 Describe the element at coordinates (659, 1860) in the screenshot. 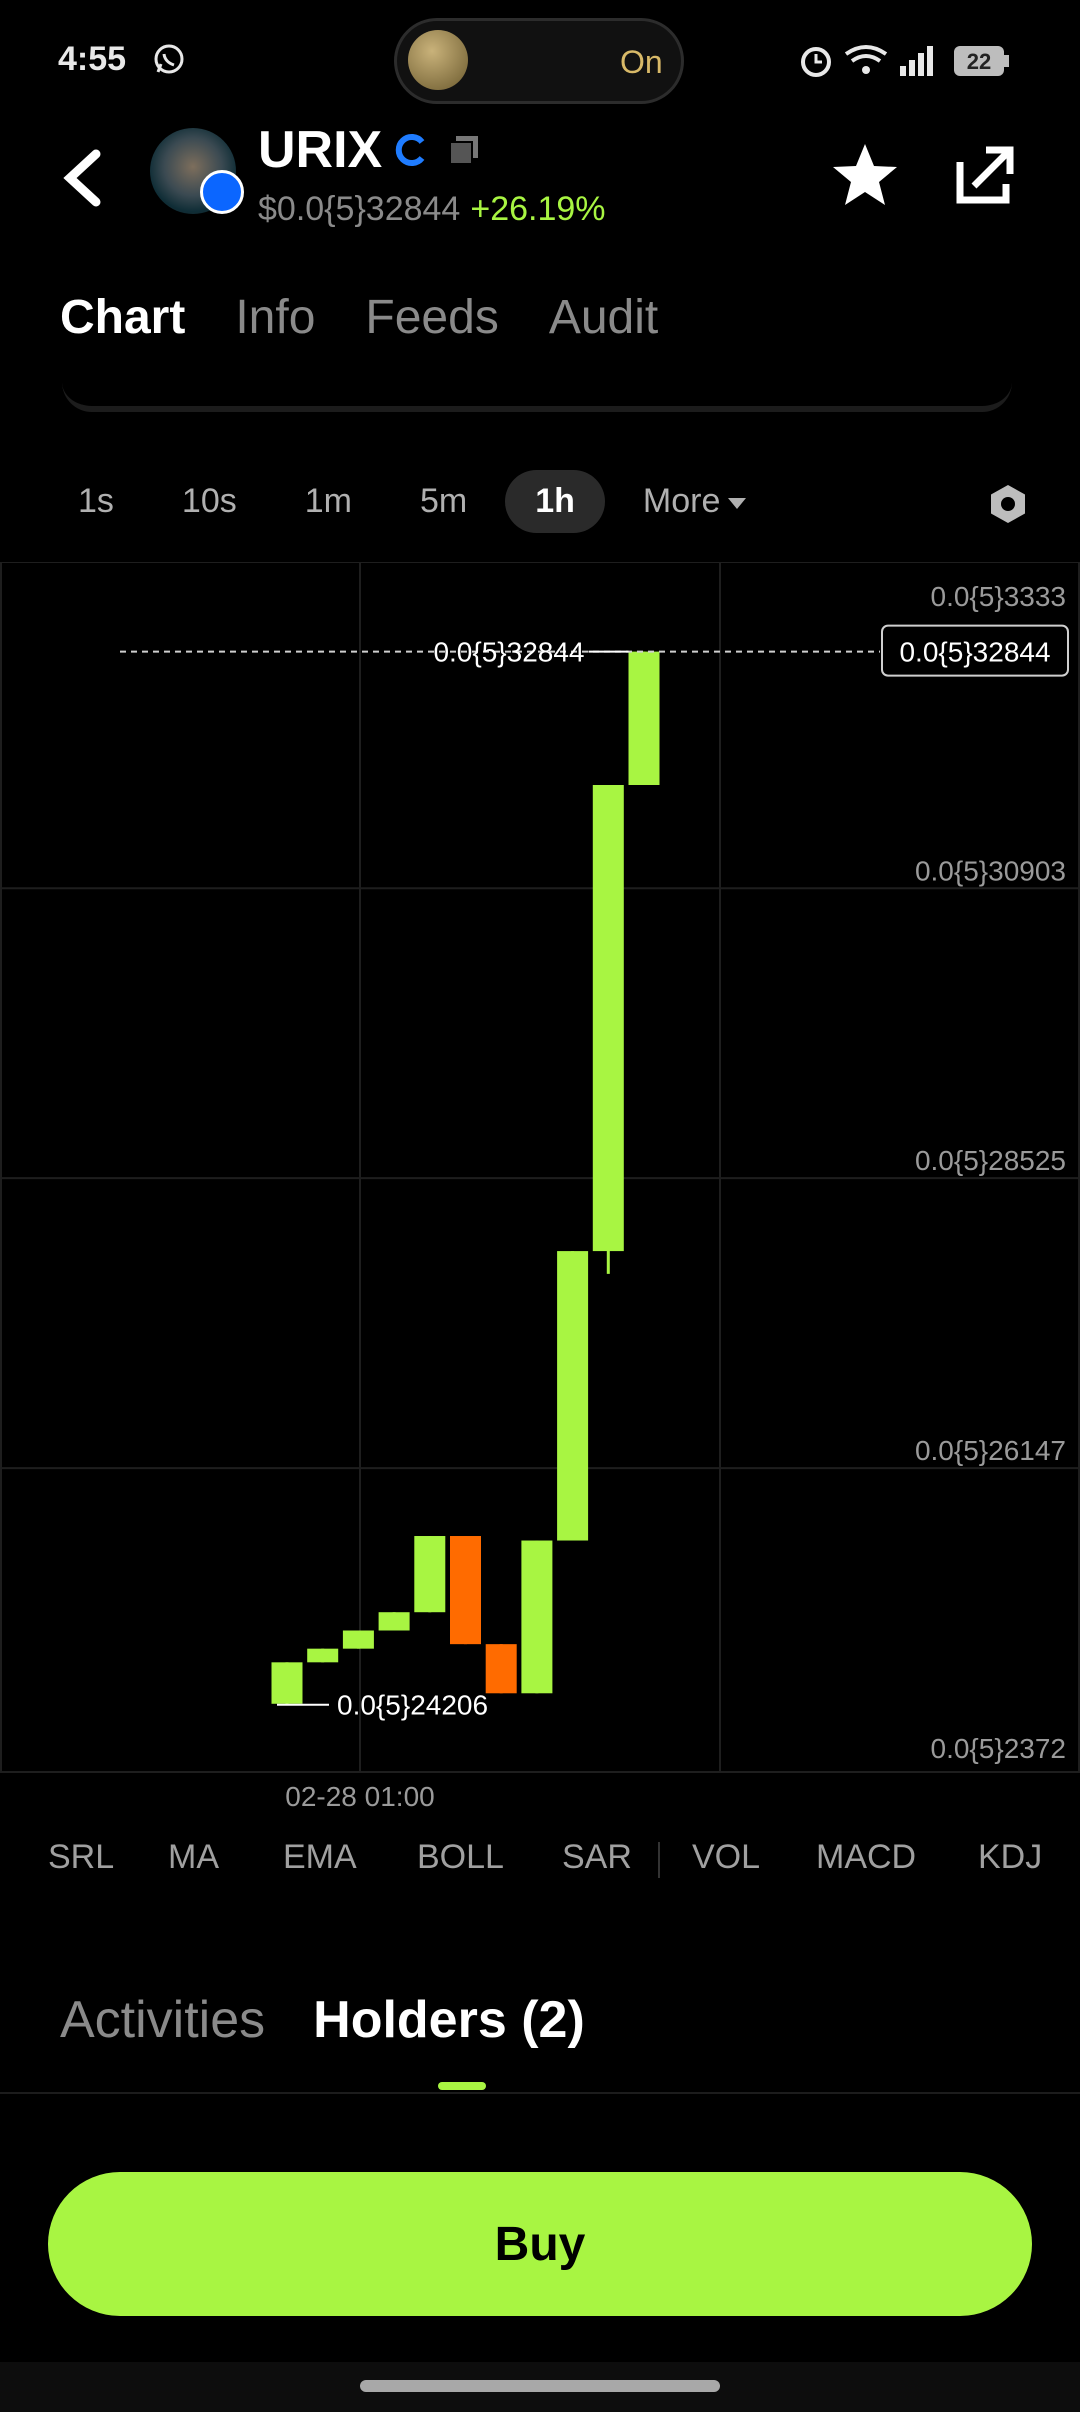

I see `indicator-divider` at that location.